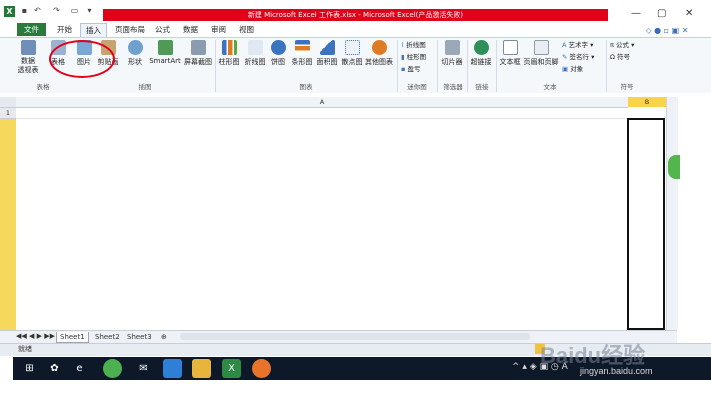  Describe the element at coordinates (72, 337) in the screenshot. I see `sheet-tab-1: Sheet1` at that location.